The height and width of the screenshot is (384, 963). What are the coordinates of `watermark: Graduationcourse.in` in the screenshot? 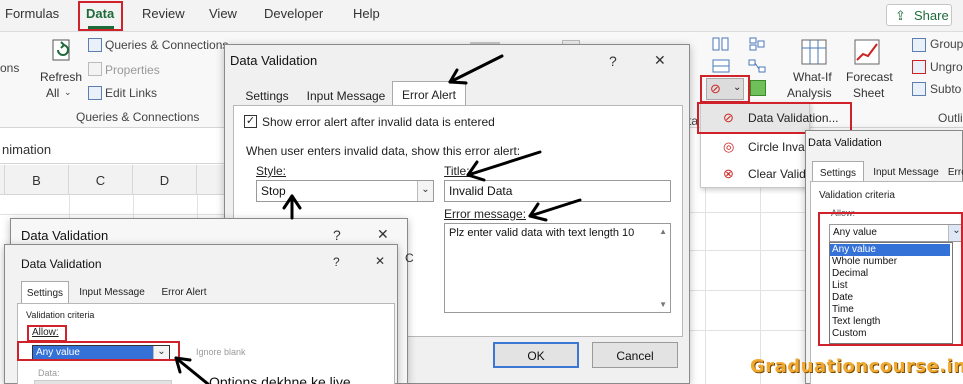 It's located at (856, 366).